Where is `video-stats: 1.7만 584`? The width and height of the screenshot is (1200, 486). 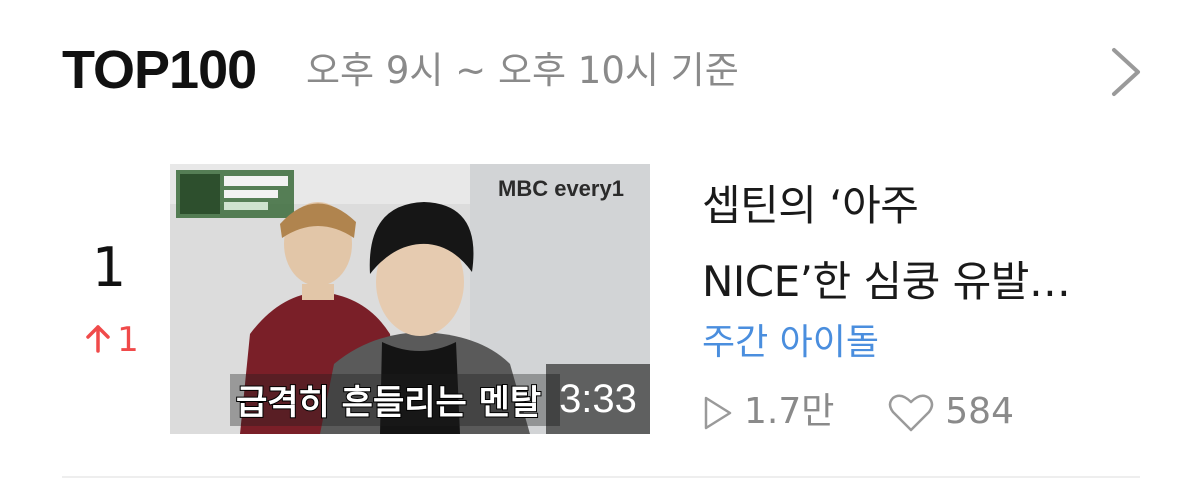 video-stats: 1.7만 584 is located at coordinates (858, 411).